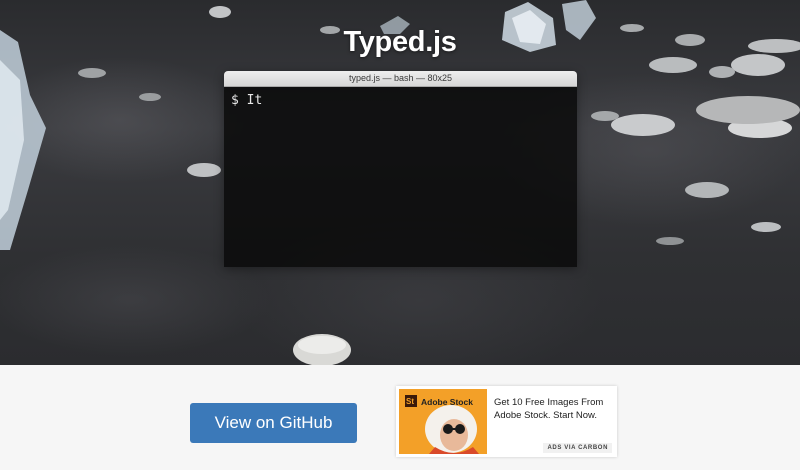 This screenshot has width=800, height=470. I want to click on terminal-prompt: $, so click(235, 100).